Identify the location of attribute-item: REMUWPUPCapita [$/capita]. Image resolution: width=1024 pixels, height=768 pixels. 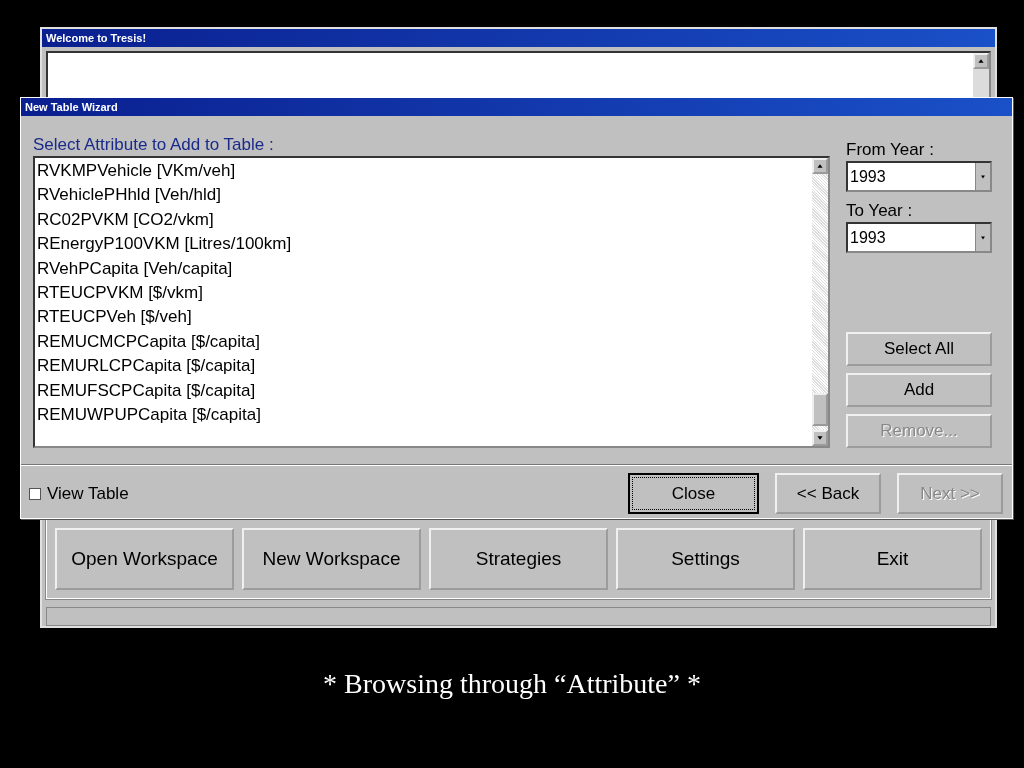
(423, 415).